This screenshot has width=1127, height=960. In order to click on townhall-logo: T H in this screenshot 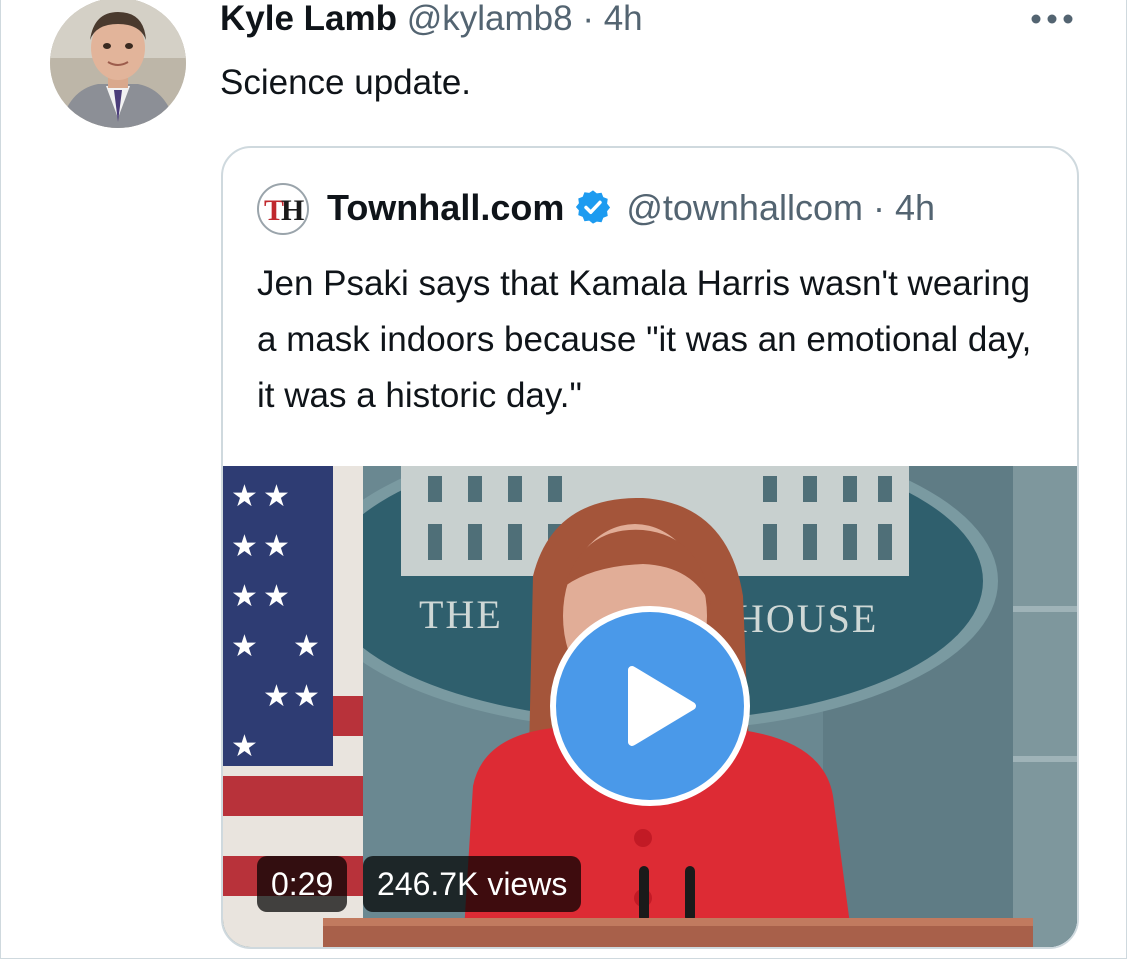, I will do `click(283, 209)`.